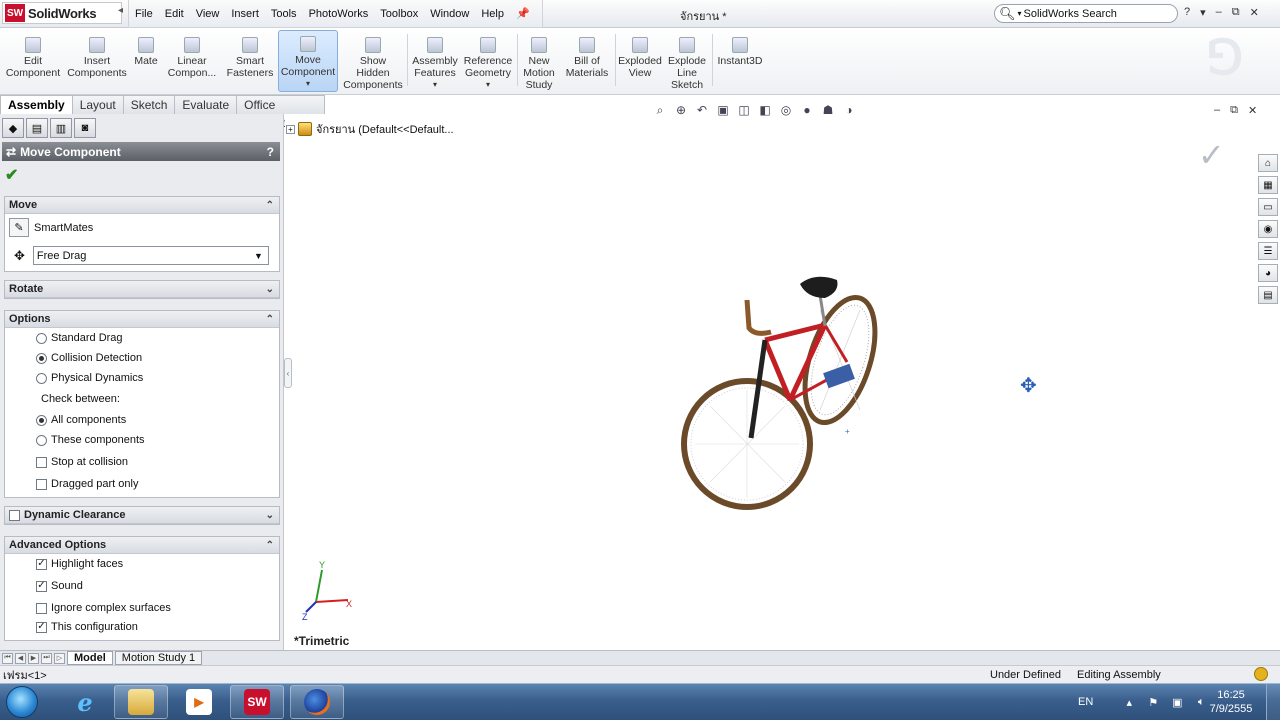  What do you see at coordinates (435, 61) in the screenshot?
I see `assembly-features-button: Assembly Features ▾` at bounding box center [435, 61].